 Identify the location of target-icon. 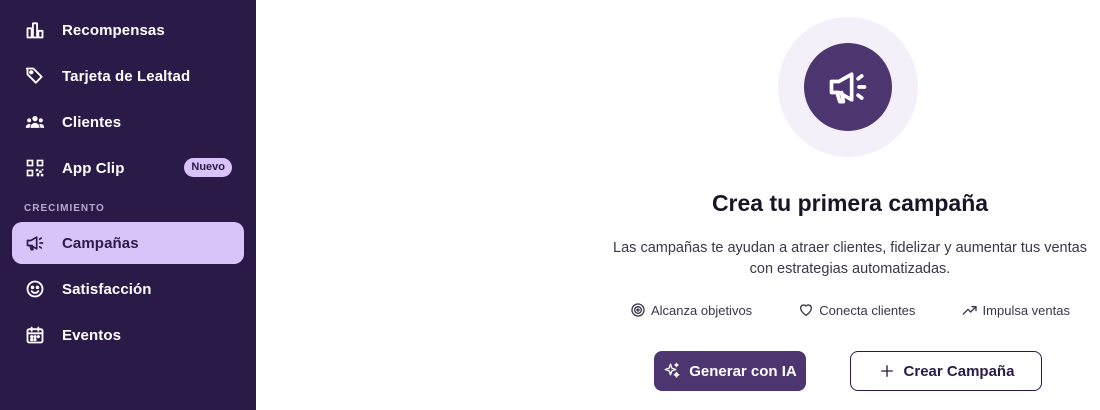
(638, 310).